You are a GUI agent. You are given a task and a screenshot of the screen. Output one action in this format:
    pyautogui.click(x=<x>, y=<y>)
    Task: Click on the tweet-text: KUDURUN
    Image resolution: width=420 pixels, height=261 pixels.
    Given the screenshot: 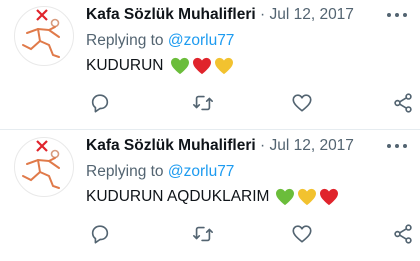 What is the action you would take?
    pyautogui.click(x=160, y=66)
    